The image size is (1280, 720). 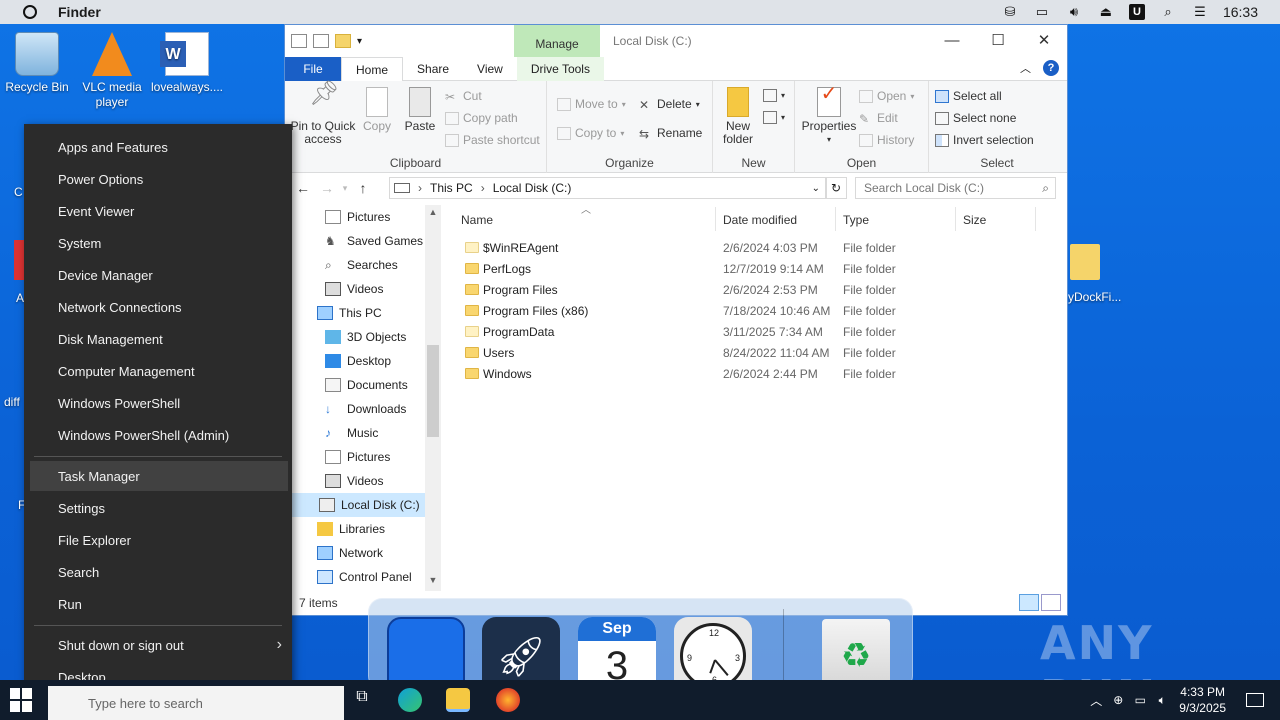 What do you see at coordinates (1162, 700) in the screenshot?
I see `volume-icon: 🔈︎` at bounding box center [1162, 700].